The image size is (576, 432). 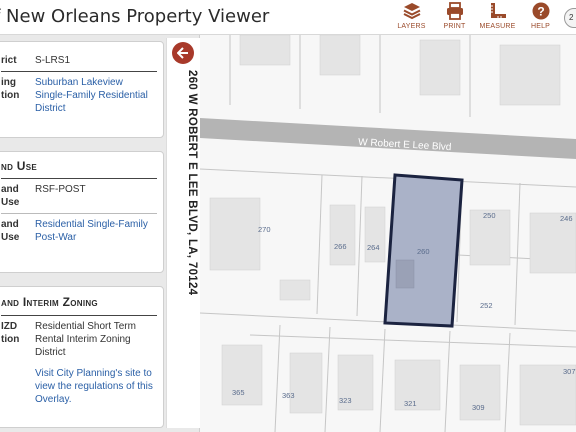 I want to click on measure-icon, so click(x=498, y=10).